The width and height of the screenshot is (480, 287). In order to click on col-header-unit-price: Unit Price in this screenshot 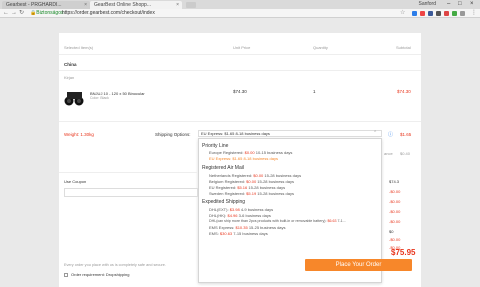, I will do `click(242, 47)`.